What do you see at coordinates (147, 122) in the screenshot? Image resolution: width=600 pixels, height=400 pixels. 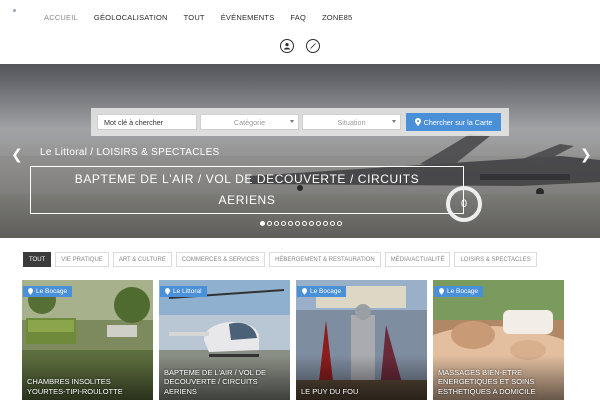 I see `keyword-input: Mot clé à chercher` at bounding box center [147, 122].